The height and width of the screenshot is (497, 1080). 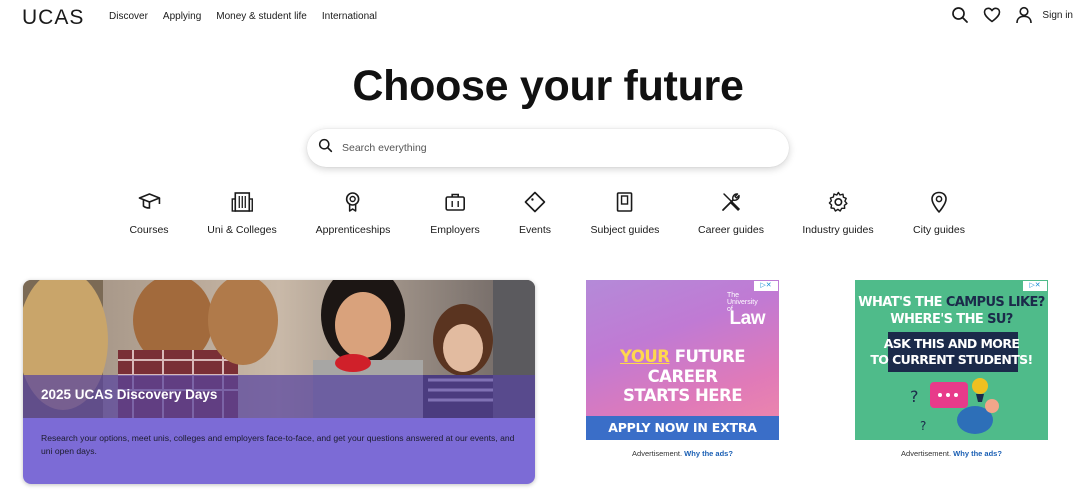 I want to click on search-bar, so click(x=548, y=148).